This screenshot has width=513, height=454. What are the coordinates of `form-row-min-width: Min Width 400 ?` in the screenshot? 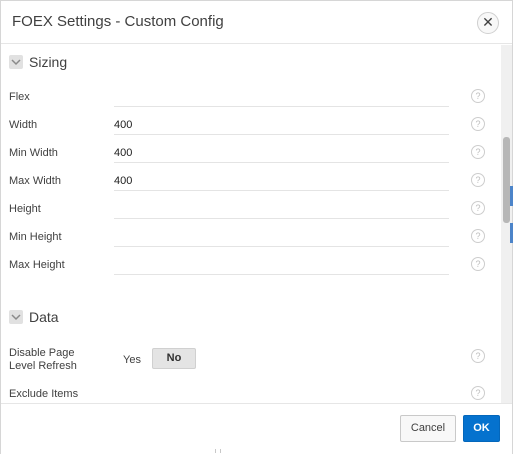 It's located at (251, 155).